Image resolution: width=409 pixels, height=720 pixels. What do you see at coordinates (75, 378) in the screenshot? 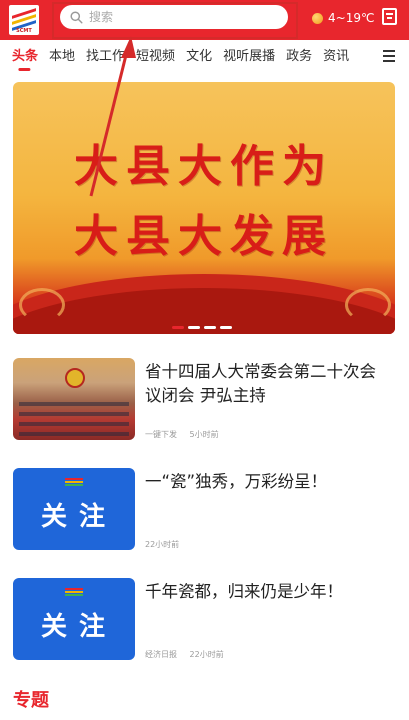
I see `emblem-icon` at bounding box center [75, 378].